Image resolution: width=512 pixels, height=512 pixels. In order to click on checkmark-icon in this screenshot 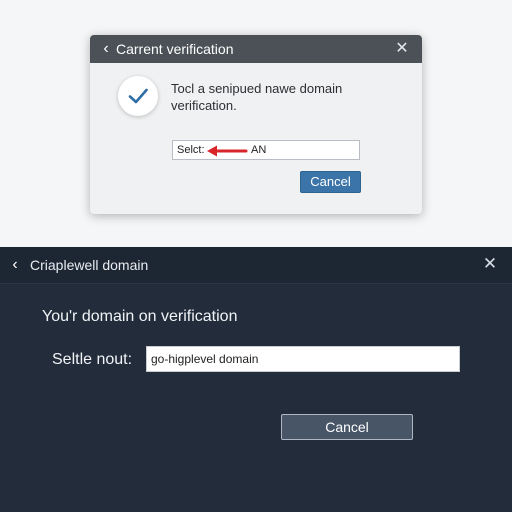, I will do `click(138, 96)`.